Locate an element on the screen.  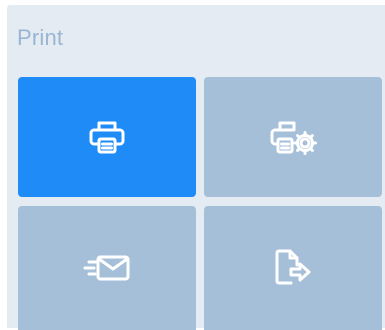
panel-title: Print is located at coordinates (40, 37).